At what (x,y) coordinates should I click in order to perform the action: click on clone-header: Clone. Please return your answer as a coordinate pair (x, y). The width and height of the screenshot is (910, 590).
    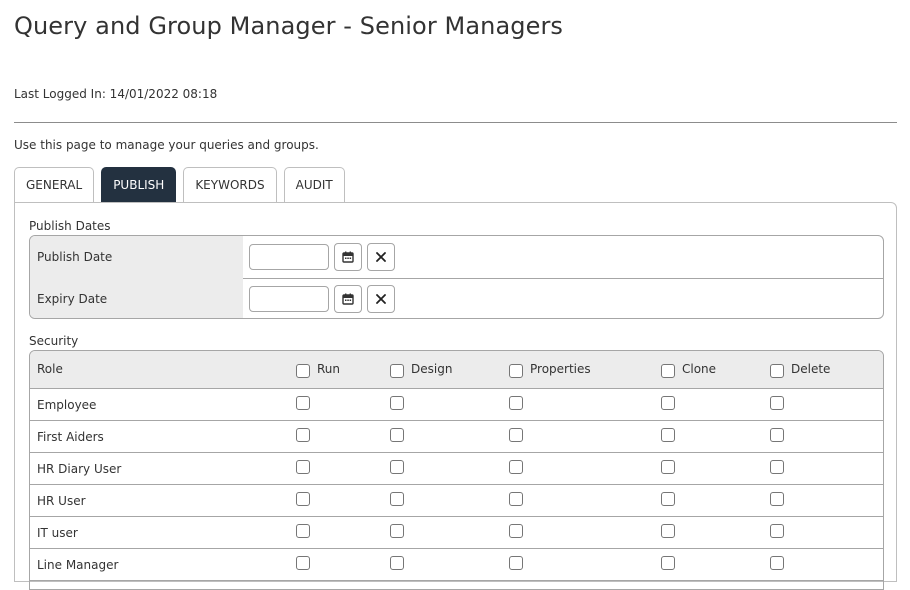
    Looking at the image, I should click on (699, 369).